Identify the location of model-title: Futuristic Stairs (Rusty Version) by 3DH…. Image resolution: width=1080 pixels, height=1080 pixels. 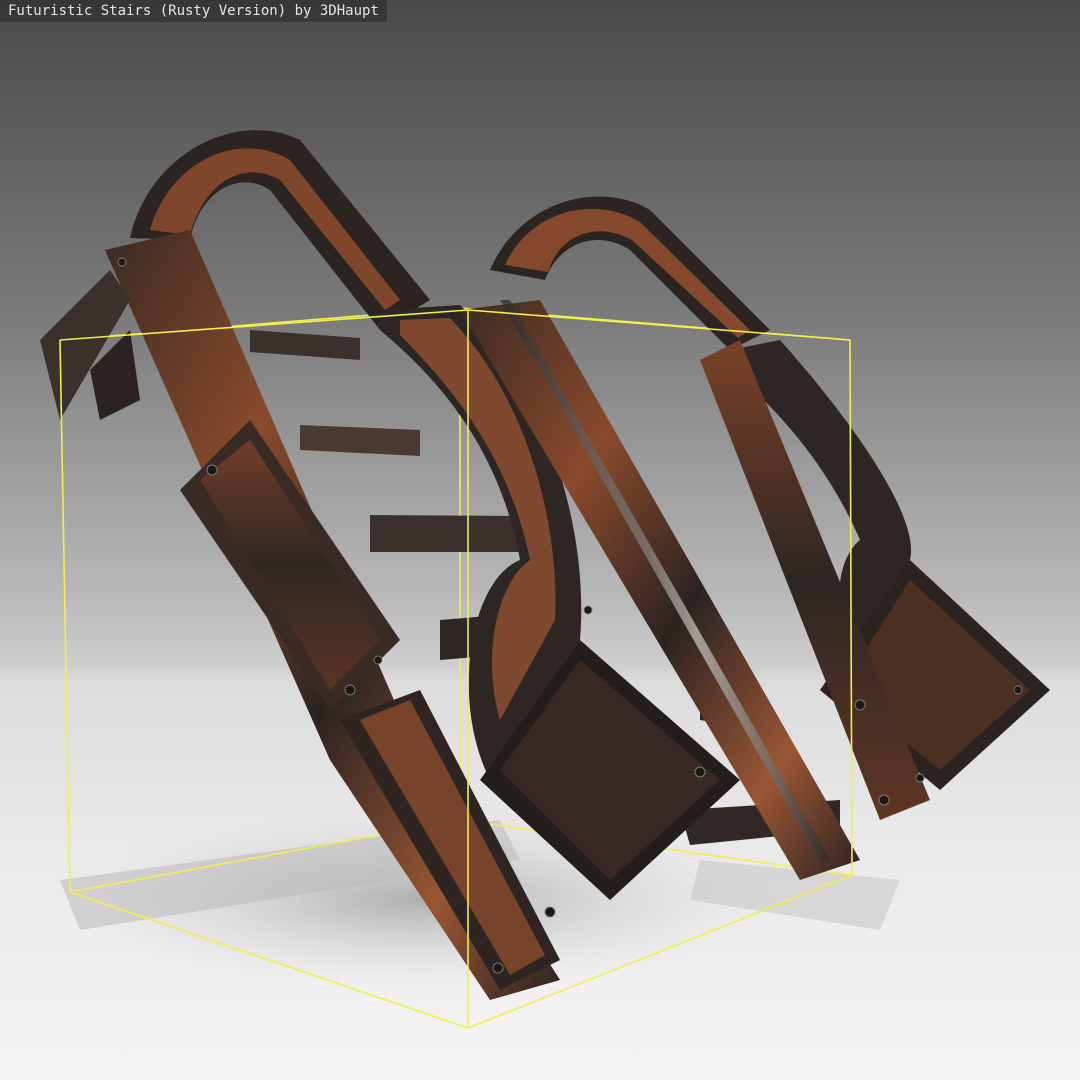
(193, 11).